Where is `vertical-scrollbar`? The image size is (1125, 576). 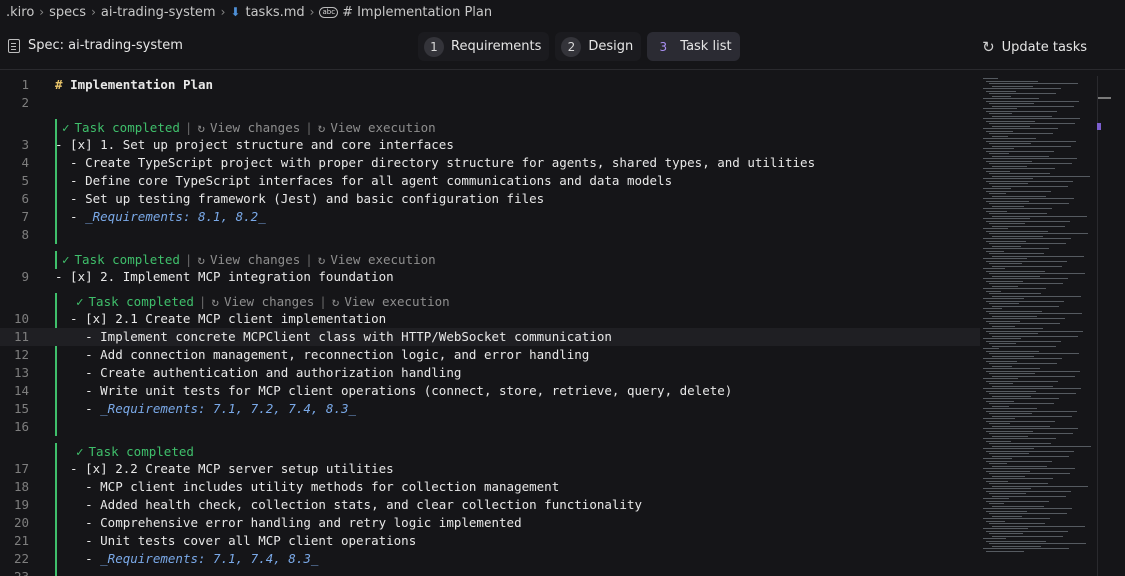
vertical-scrollbar is located at coordinates (1104, 326).